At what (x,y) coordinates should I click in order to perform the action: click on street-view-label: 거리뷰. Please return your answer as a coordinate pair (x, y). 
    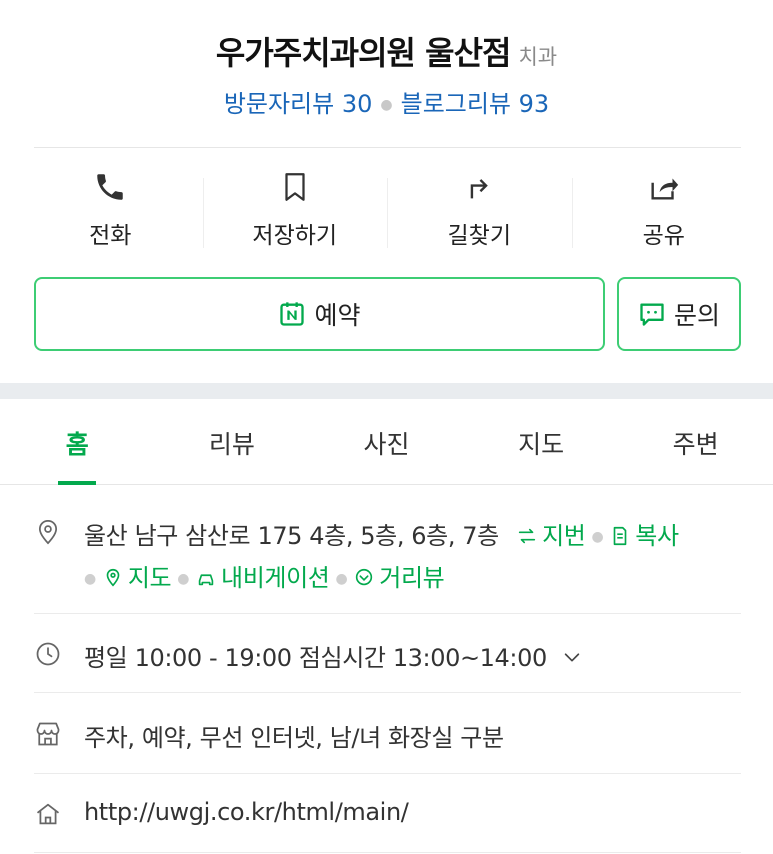
    Looking at the image, I should click on (412, 578).